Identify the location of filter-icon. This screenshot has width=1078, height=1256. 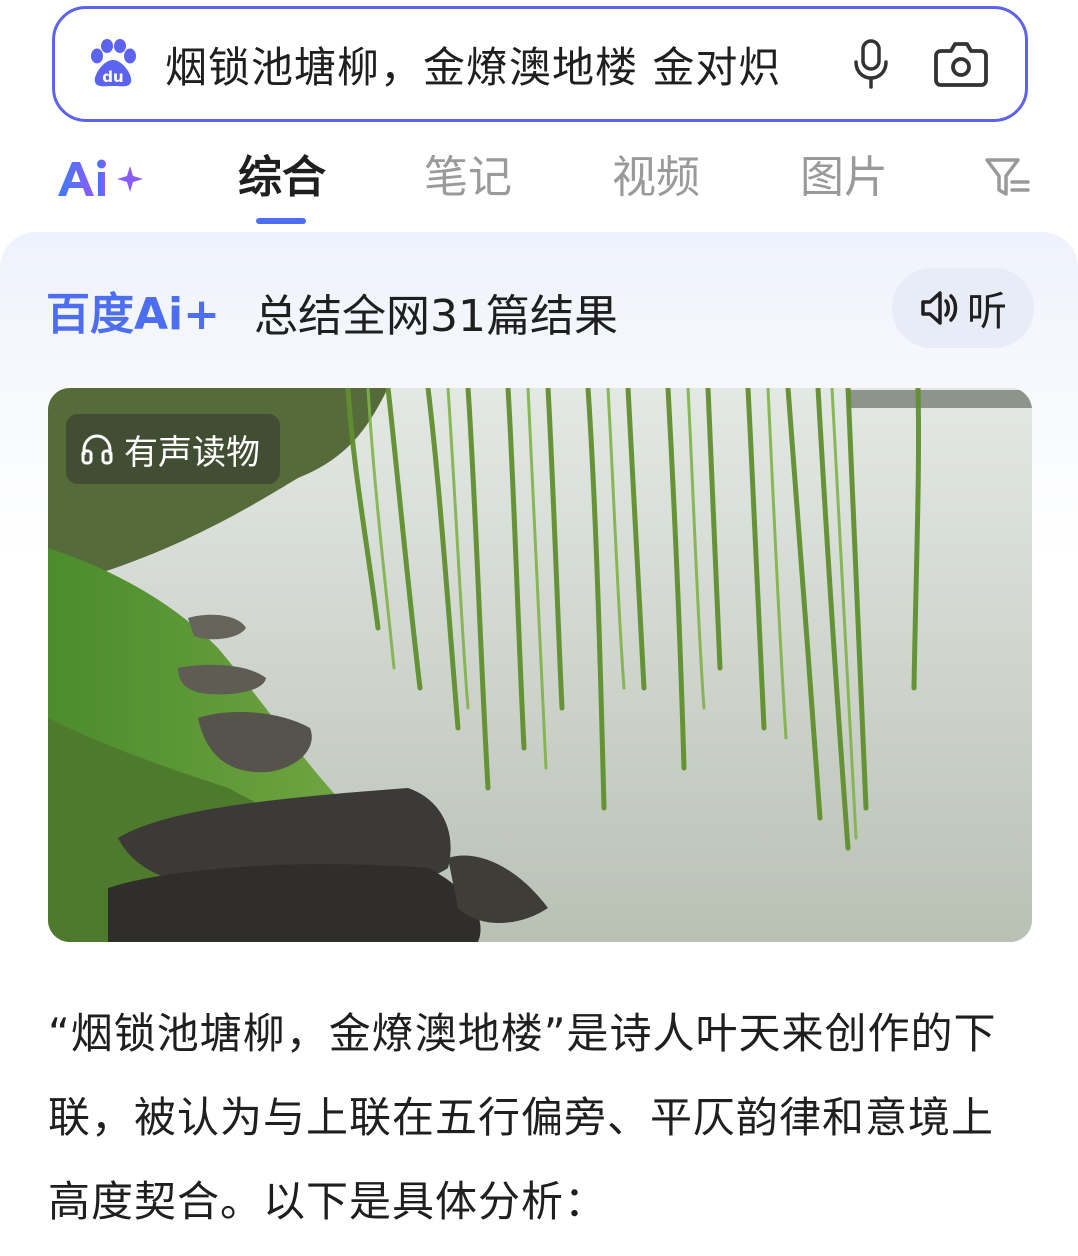
(1007, 178).